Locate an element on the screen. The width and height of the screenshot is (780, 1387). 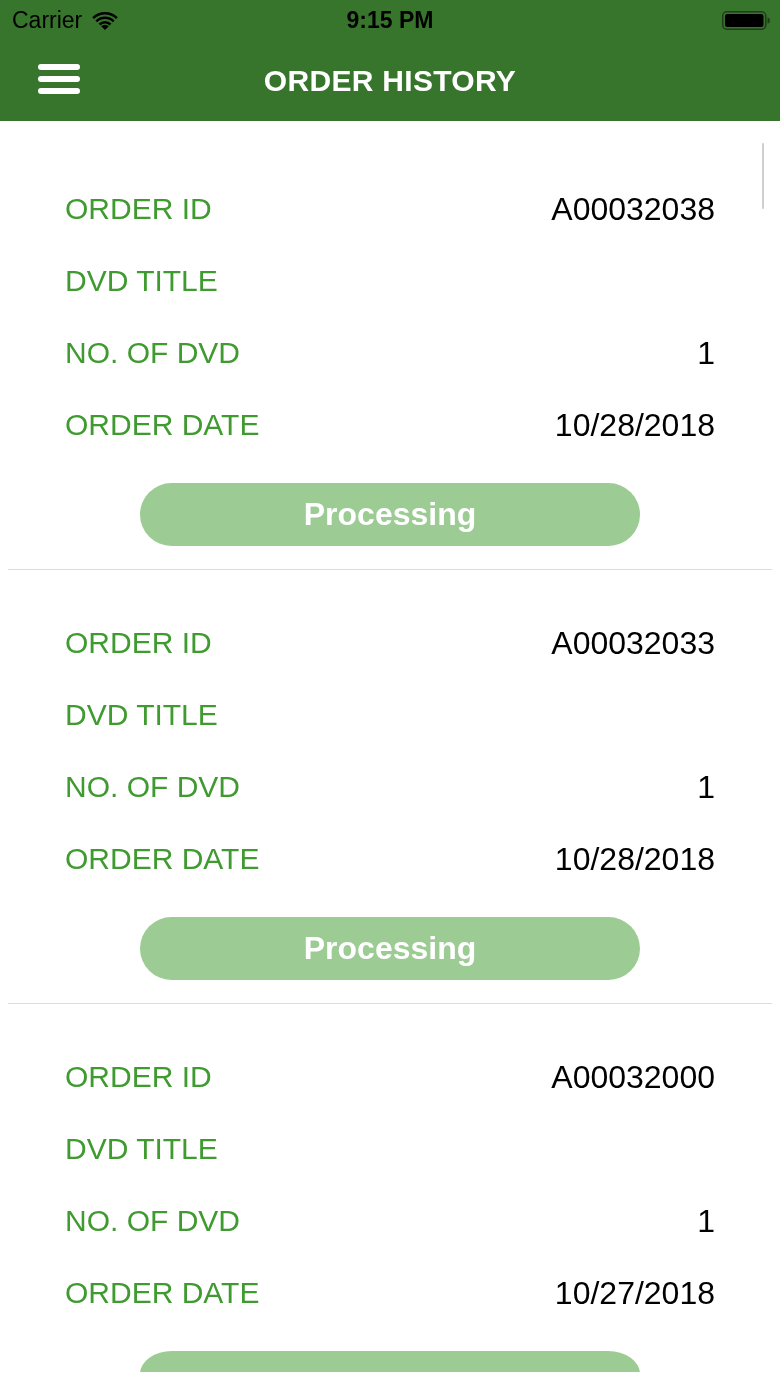
field-value: 10/27/2018 is located at coordinates (634, 1293).